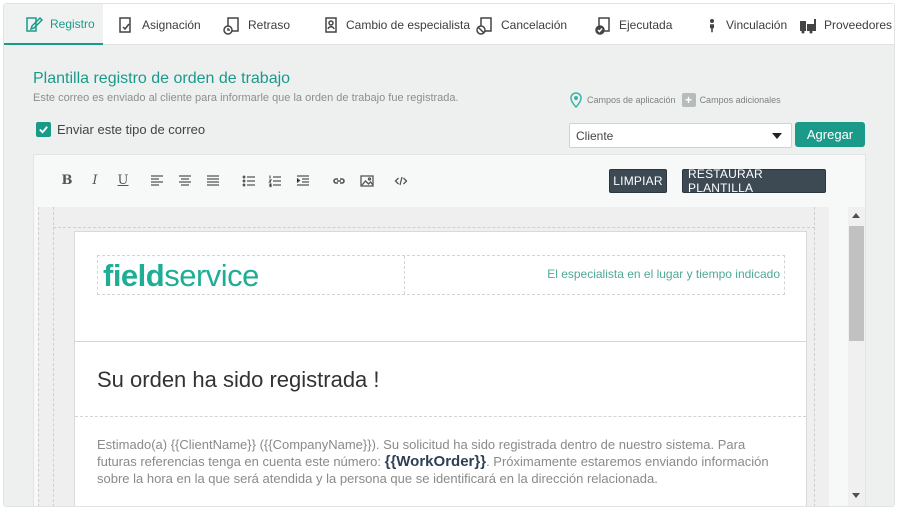 This screenshot has width=900, height=513. Describe the element at coordinates (238, 379) in the screenshot. I see `email-title: Su orden ha sido registrada !` at that location.